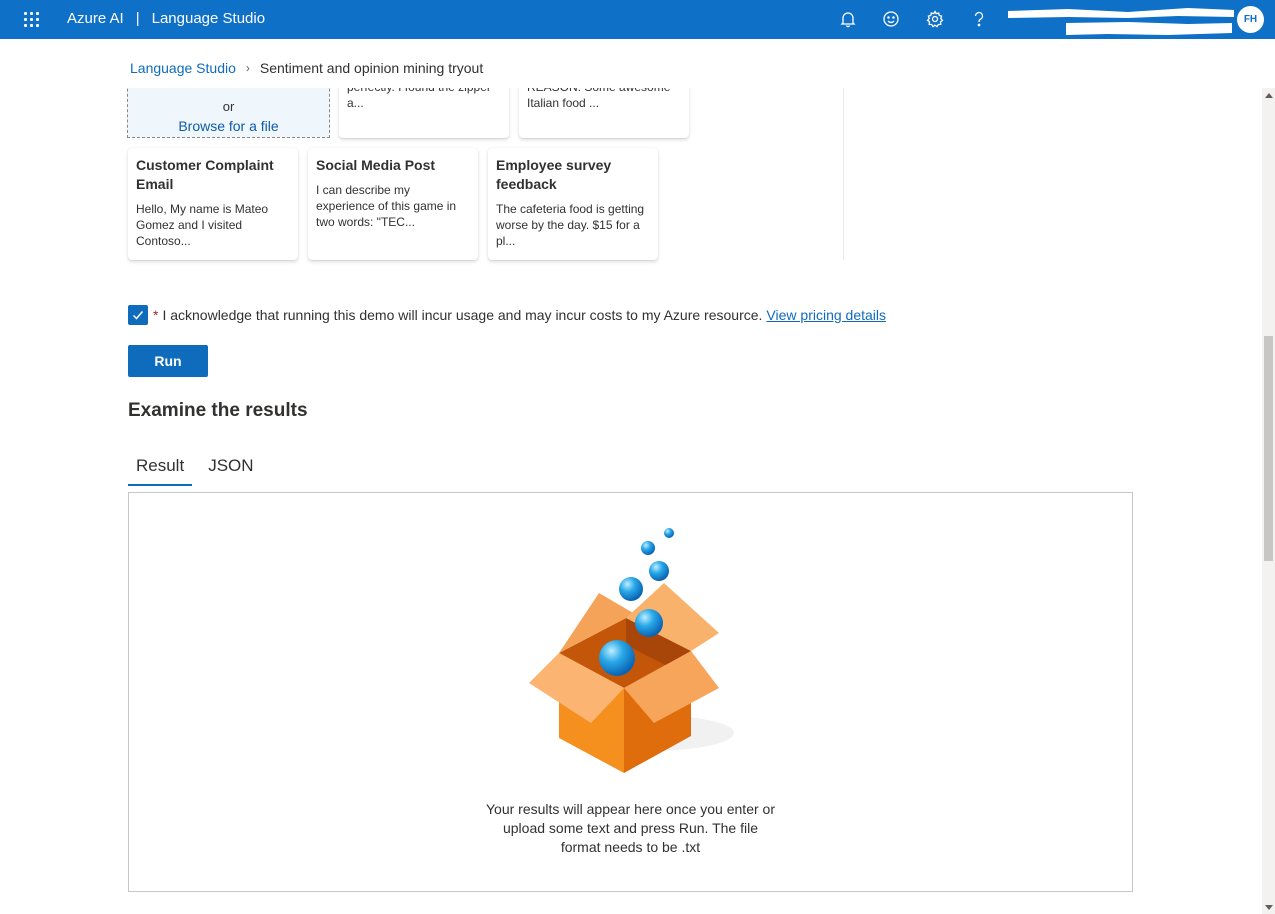 The image size is (1275, 914). Describe the element at coordinates (247, 68) in the screenshot. I see `chevron-right-icon: ›` at that location.